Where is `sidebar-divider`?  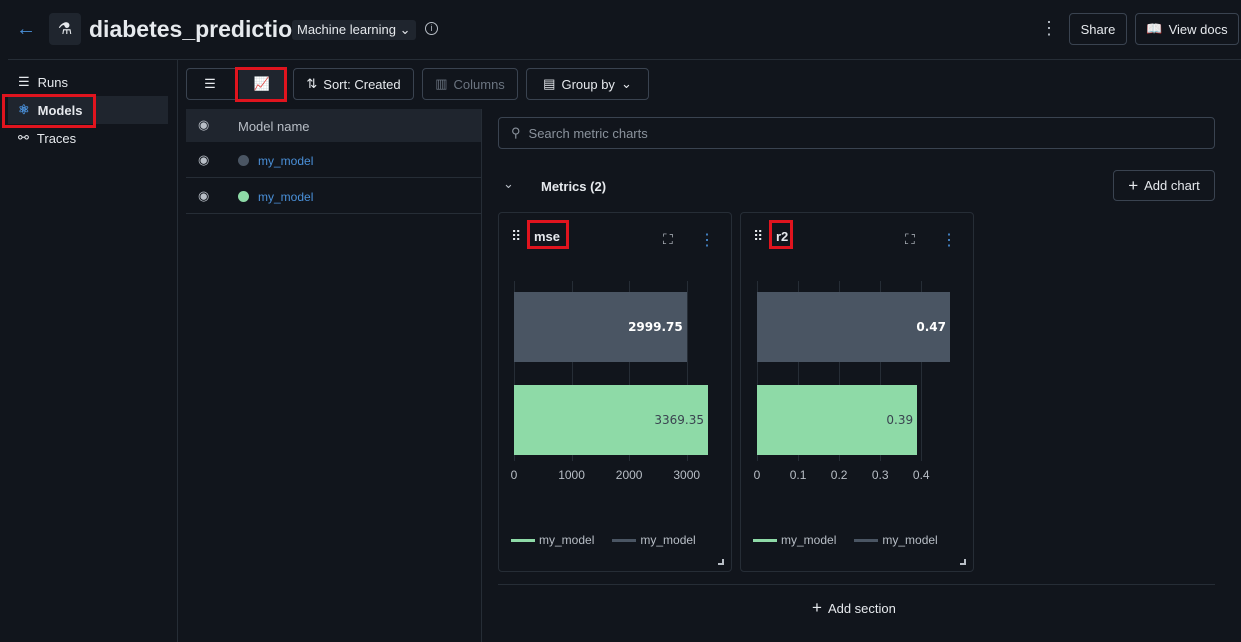
sidebar-divider is located at coordinates (177, 351).